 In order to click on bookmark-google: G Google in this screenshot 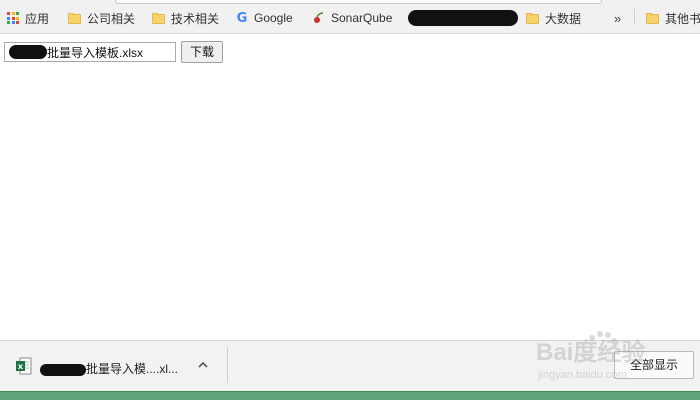, I will do `click(264, 18)`.